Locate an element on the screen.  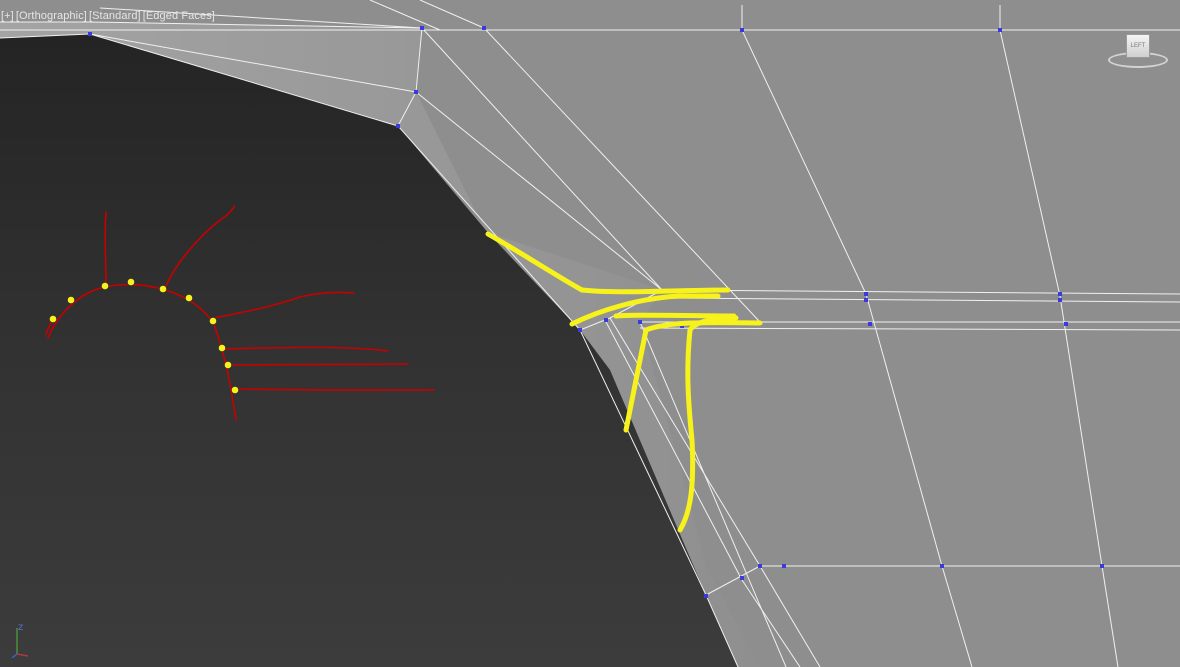
viewport-menu-visual-style: [Edged Faces] is located at coordinates (179, 16).